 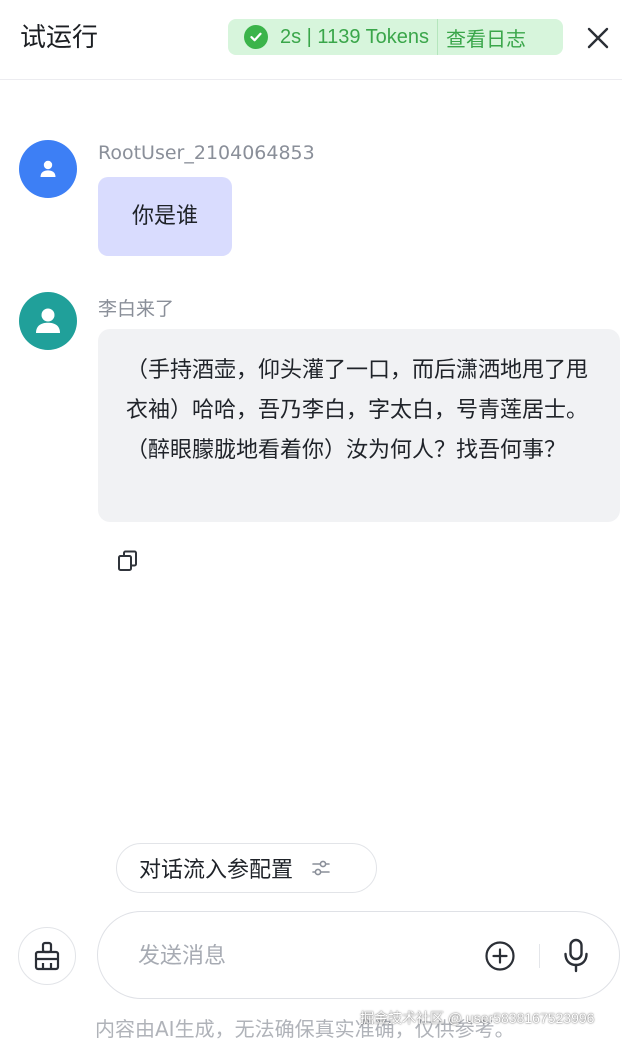 I want to click on check-circle-icon, so click(x=256, y=37).